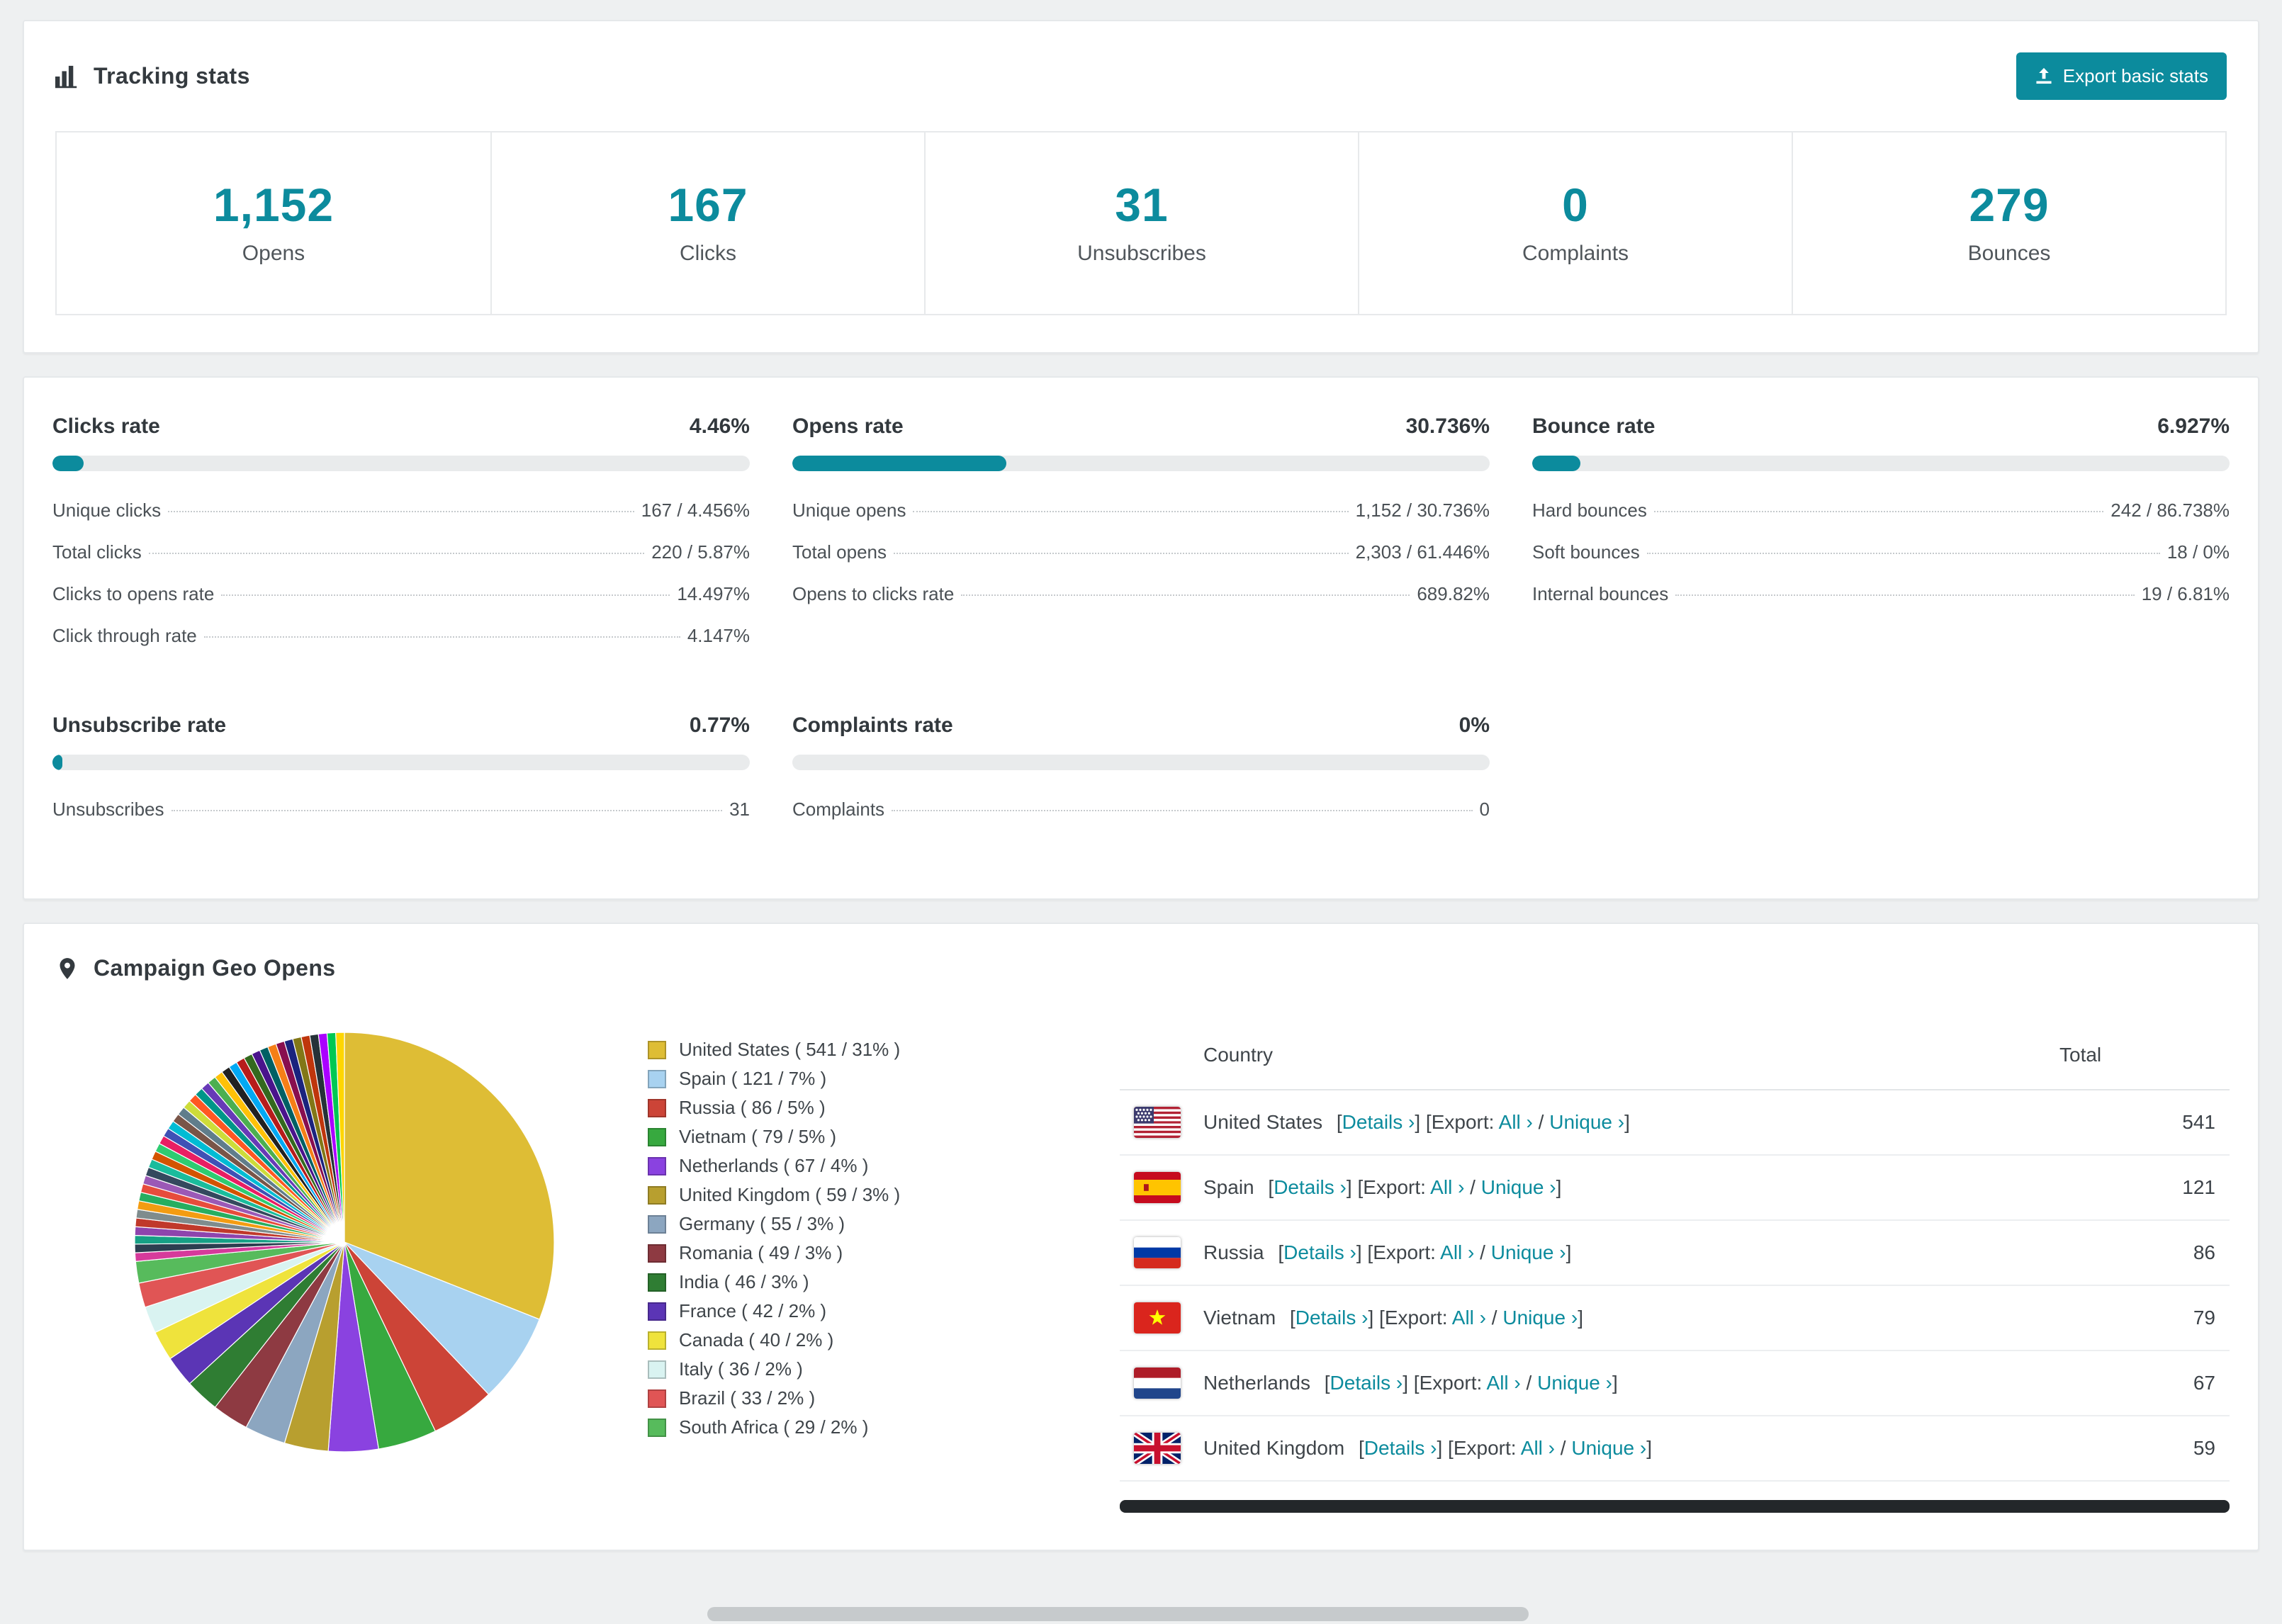 This screenshot has width=2282, height=1624. Describe the element at coordinates (821, 1253) in the screenshot. I see `legend-item: Romania ( 49 / 3% )` at that location.